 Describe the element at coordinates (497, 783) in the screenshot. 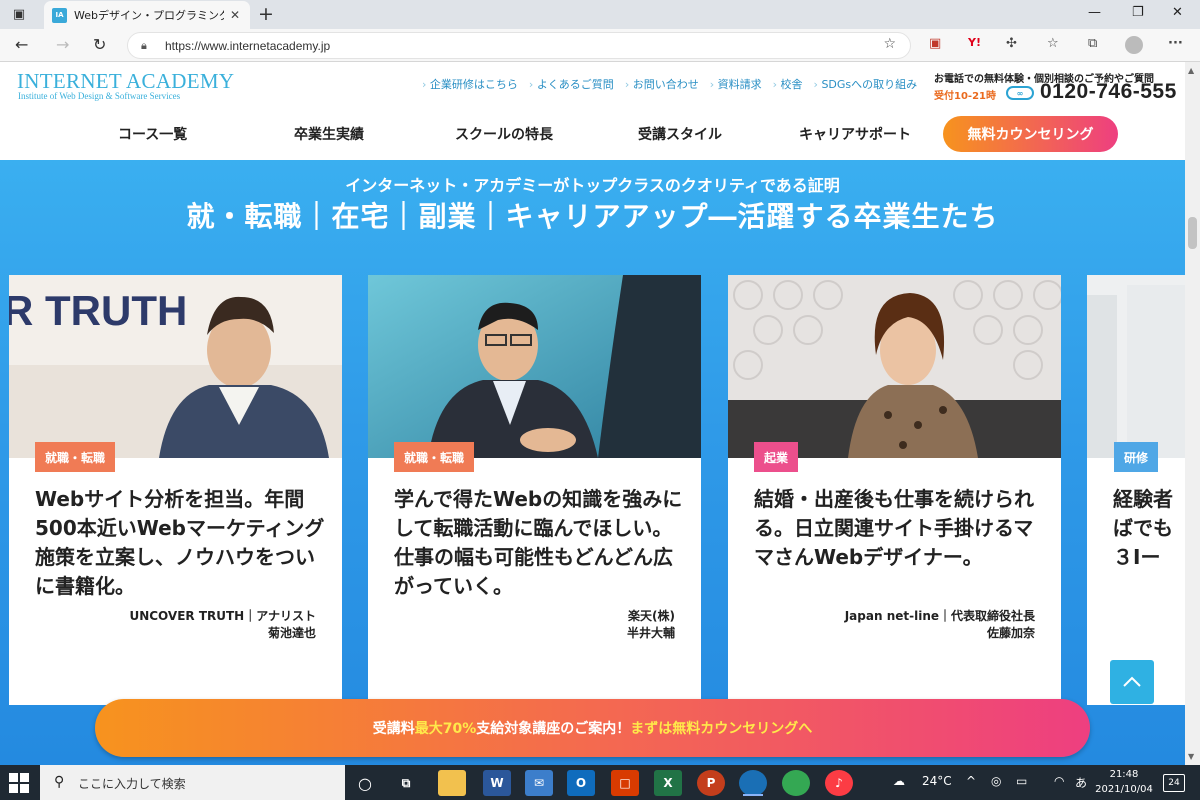

I see `word-icon: W` at that location.